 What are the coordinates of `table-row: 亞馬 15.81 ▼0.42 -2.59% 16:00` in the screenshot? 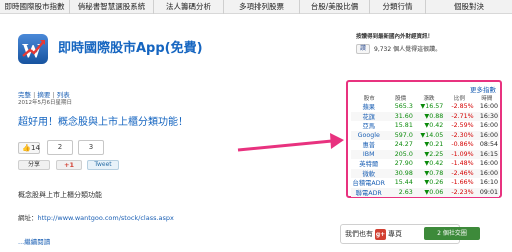 It's located at (425, 126).